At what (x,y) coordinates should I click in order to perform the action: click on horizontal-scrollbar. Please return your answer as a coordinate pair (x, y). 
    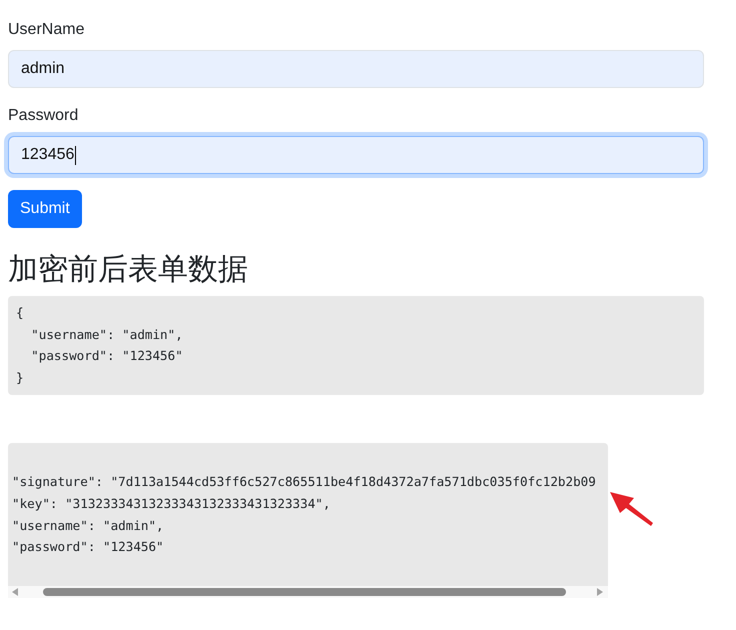
    Looking at the image, I should click on (308, 592).